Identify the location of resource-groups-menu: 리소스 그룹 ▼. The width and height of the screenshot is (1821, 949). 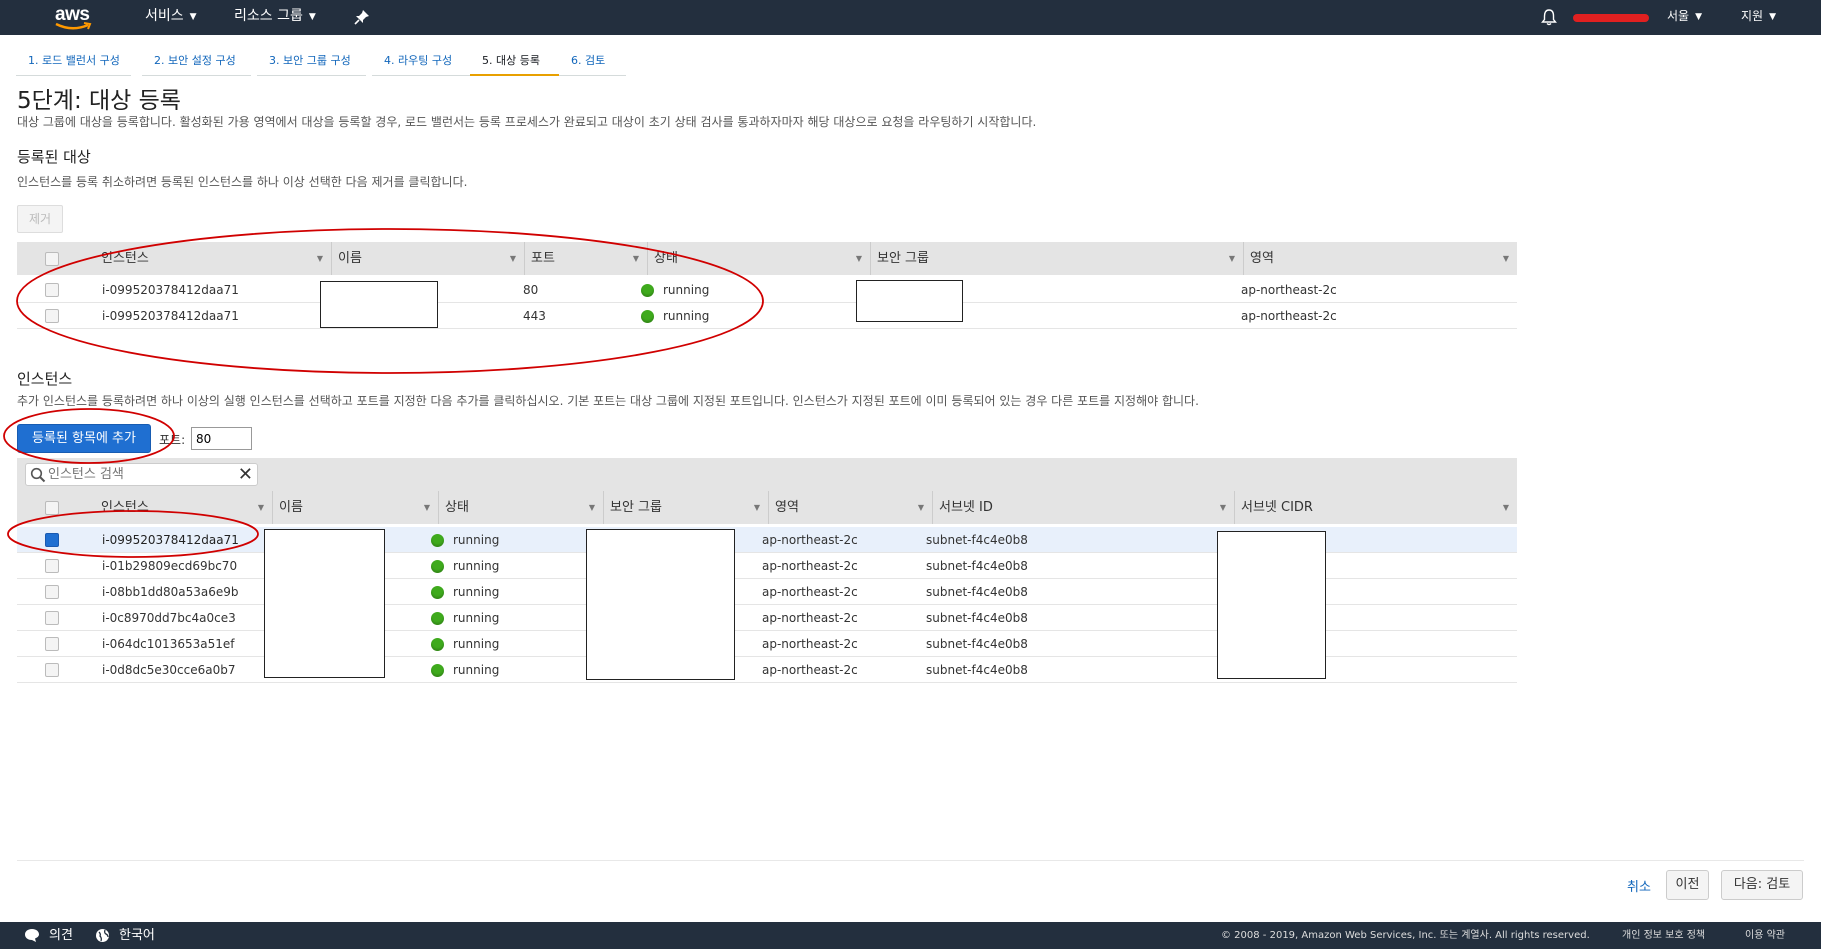
(275, 17).